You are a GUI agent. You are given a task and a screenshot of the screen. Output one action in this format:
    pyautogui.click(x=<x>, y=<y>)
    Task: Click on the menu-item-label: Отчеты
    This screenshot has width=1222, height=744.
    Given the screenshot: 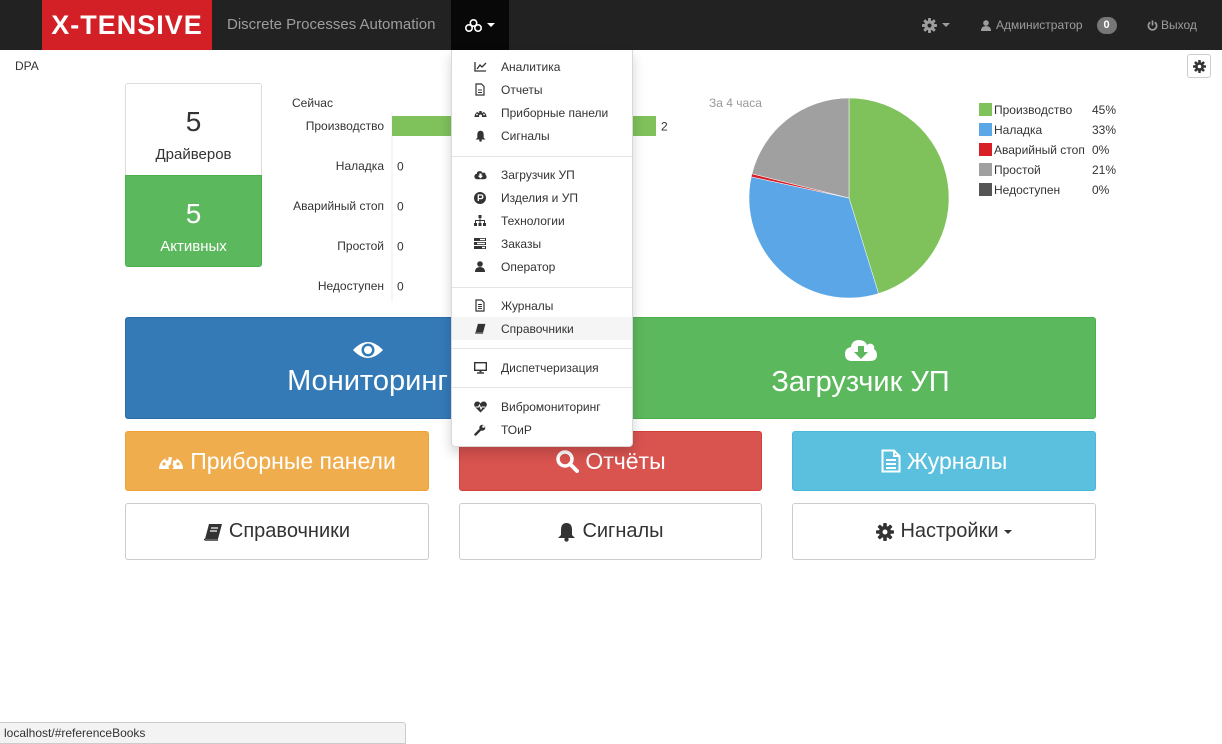 What is the action you would take?
    pyautogui.click(x=522, y=89)
    